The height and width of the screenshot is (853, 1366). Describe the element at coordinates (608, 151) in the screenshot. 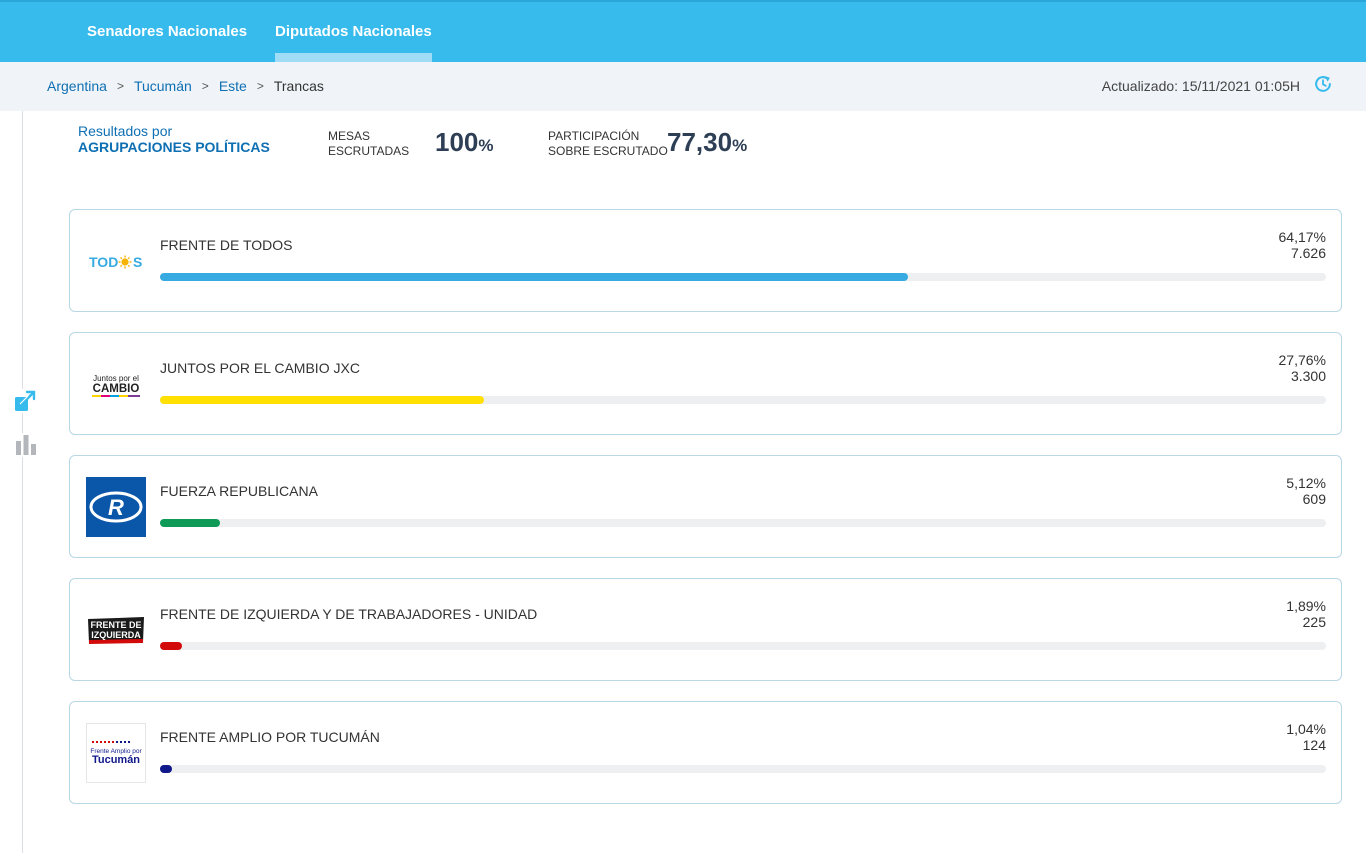

I see `participation-label-line2: SOBRE ESCRUTADO` at that location.